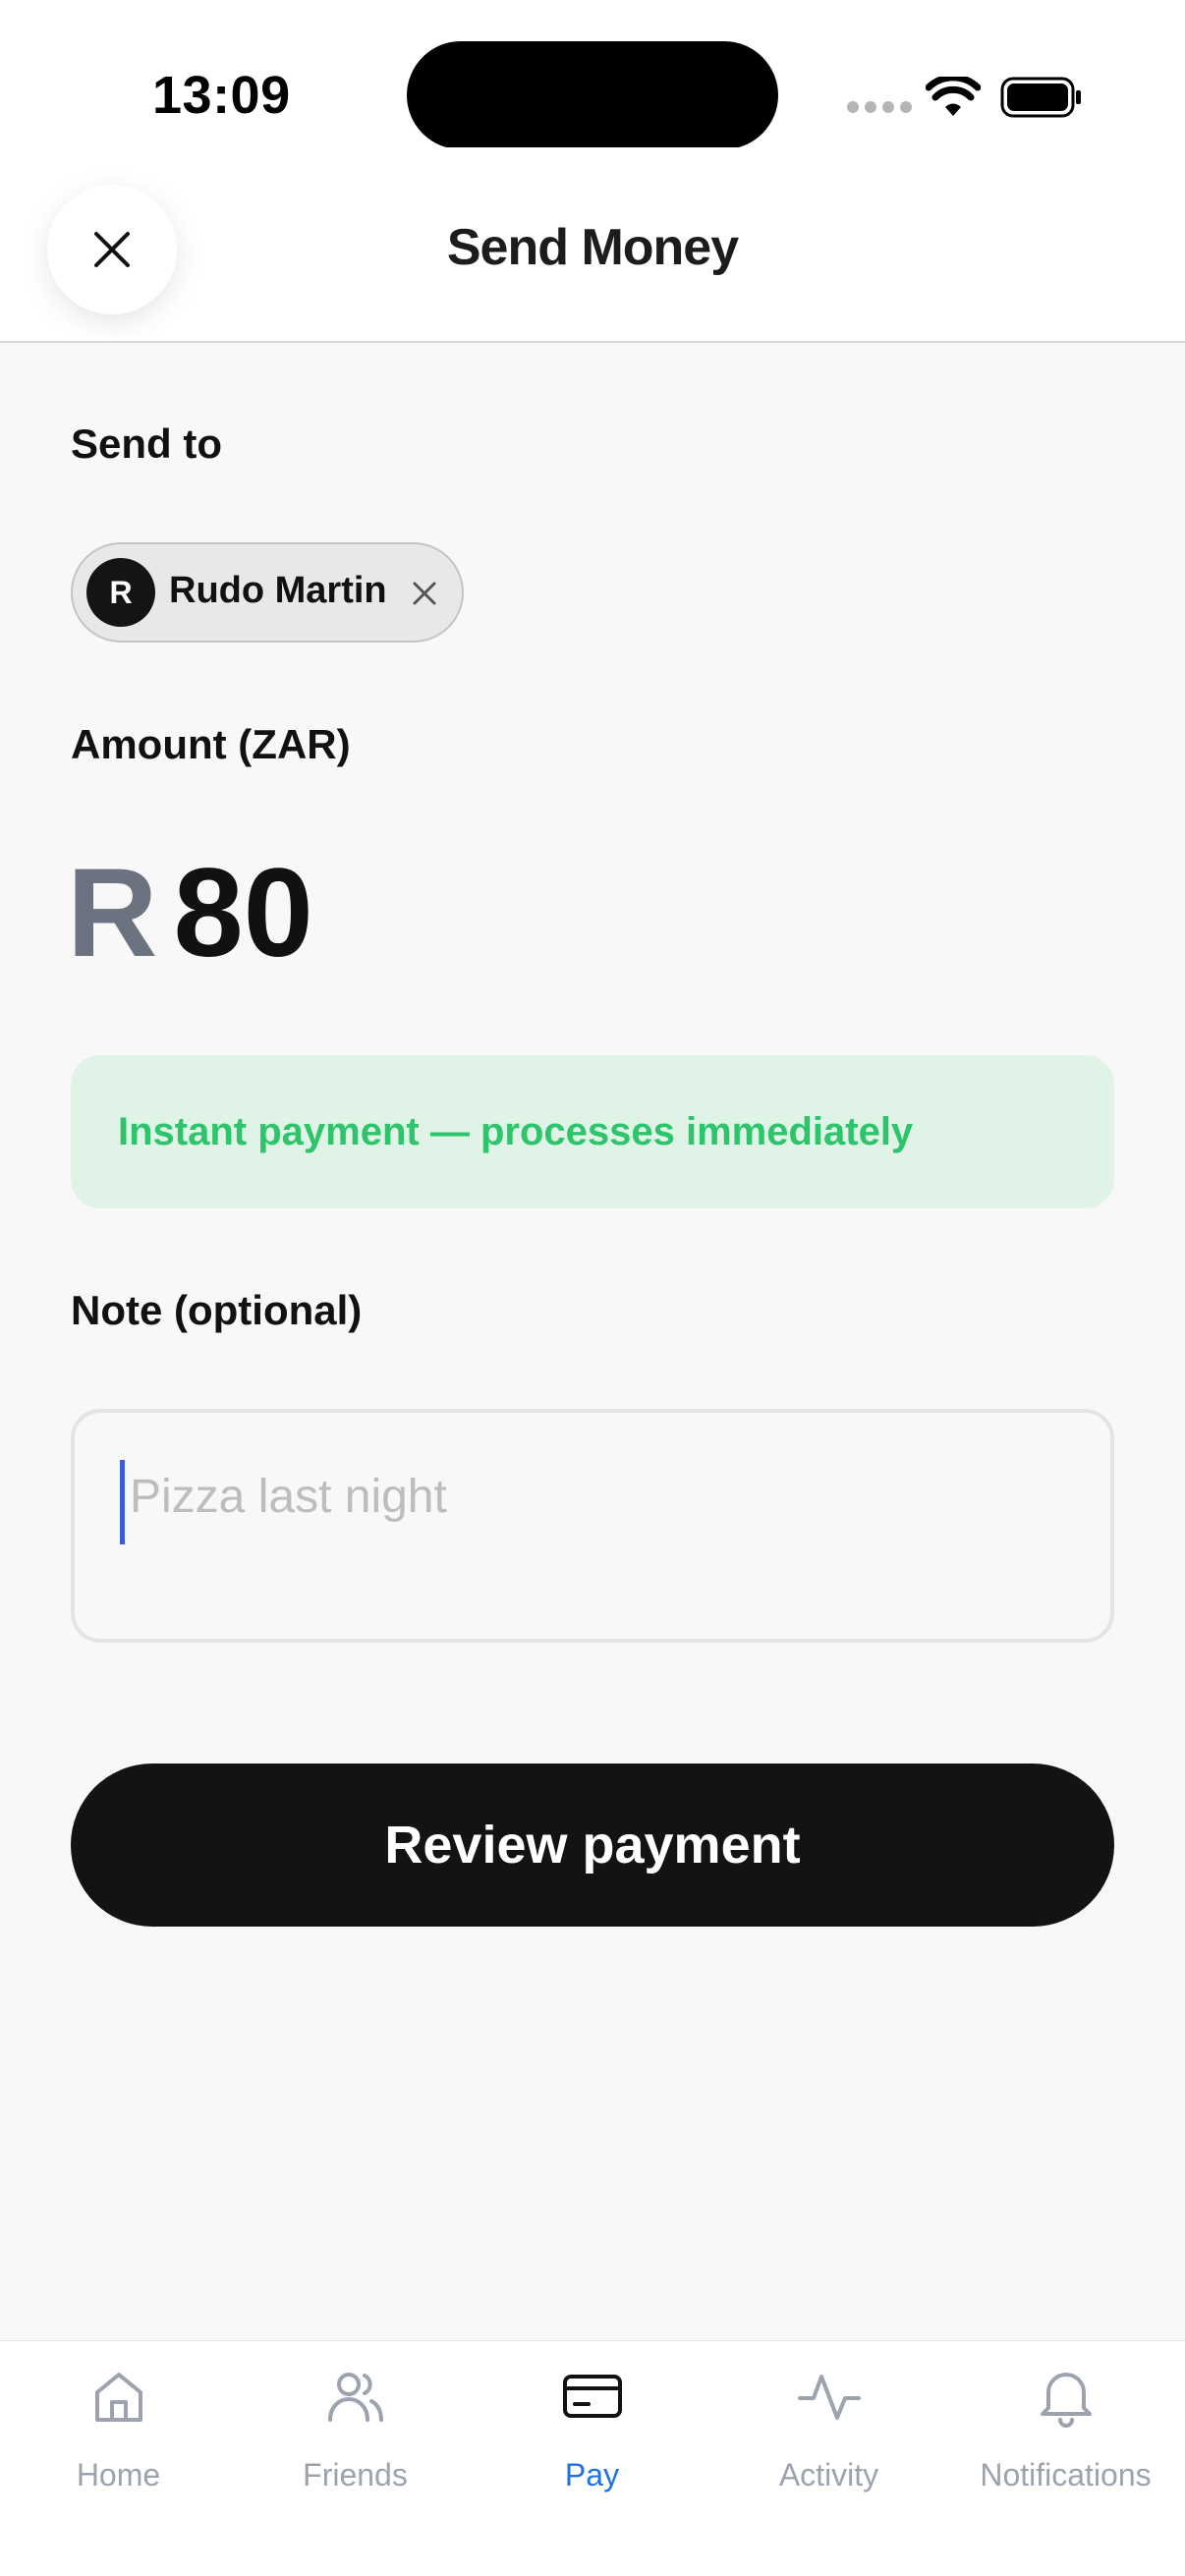  I want to click on review-payment-label: Review payment, so click(592, 1845).